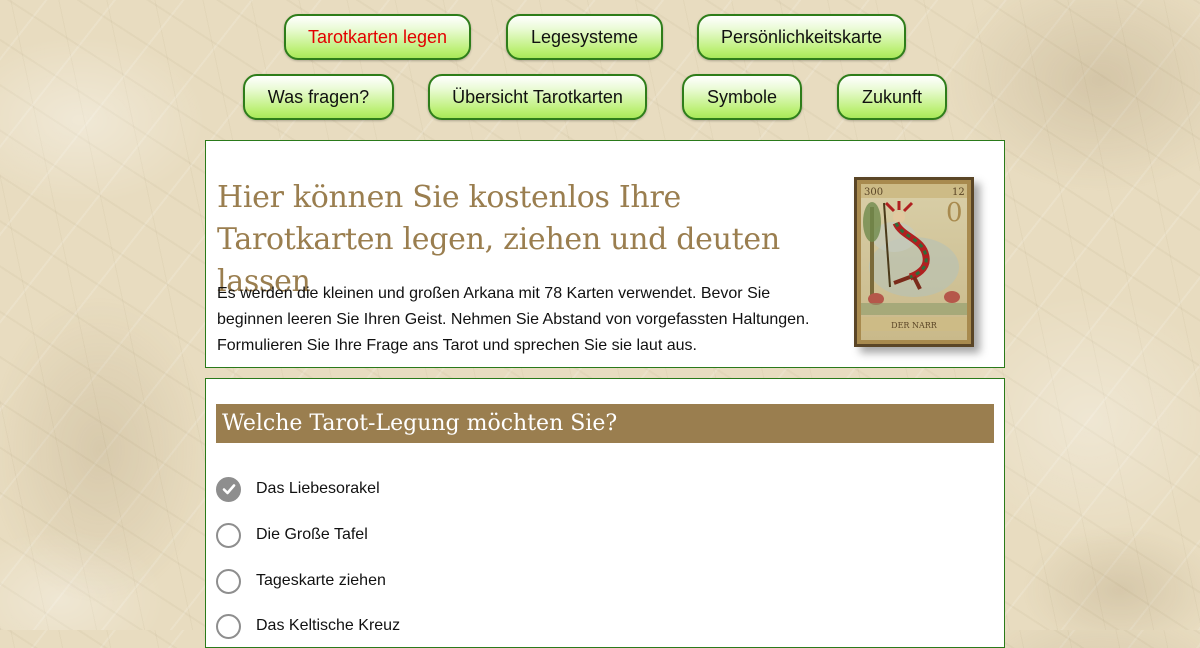 This screenshot has height=648, width=1200. I want to click on spread-option-keltisches-kreuz: Das Keltische Kreuz, so click(308, 626).